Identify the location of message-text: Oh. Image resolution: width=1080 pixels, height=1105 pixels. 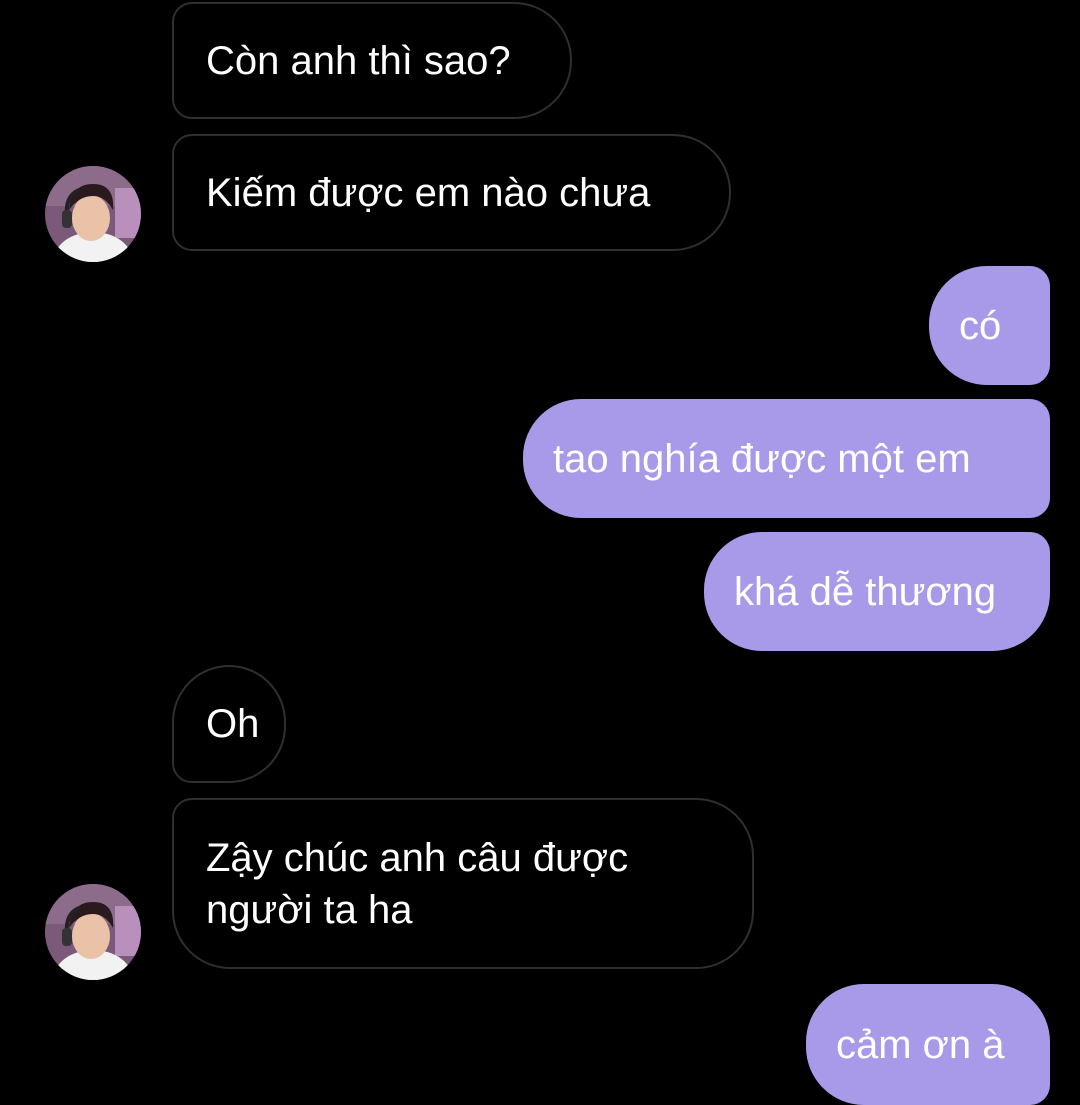
(233, 724).